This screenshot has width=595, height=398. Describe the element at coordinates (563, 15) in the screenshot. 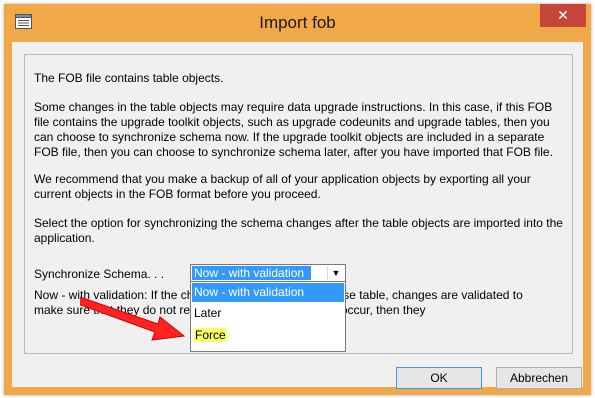

I see `close-button: ✕` at that location.